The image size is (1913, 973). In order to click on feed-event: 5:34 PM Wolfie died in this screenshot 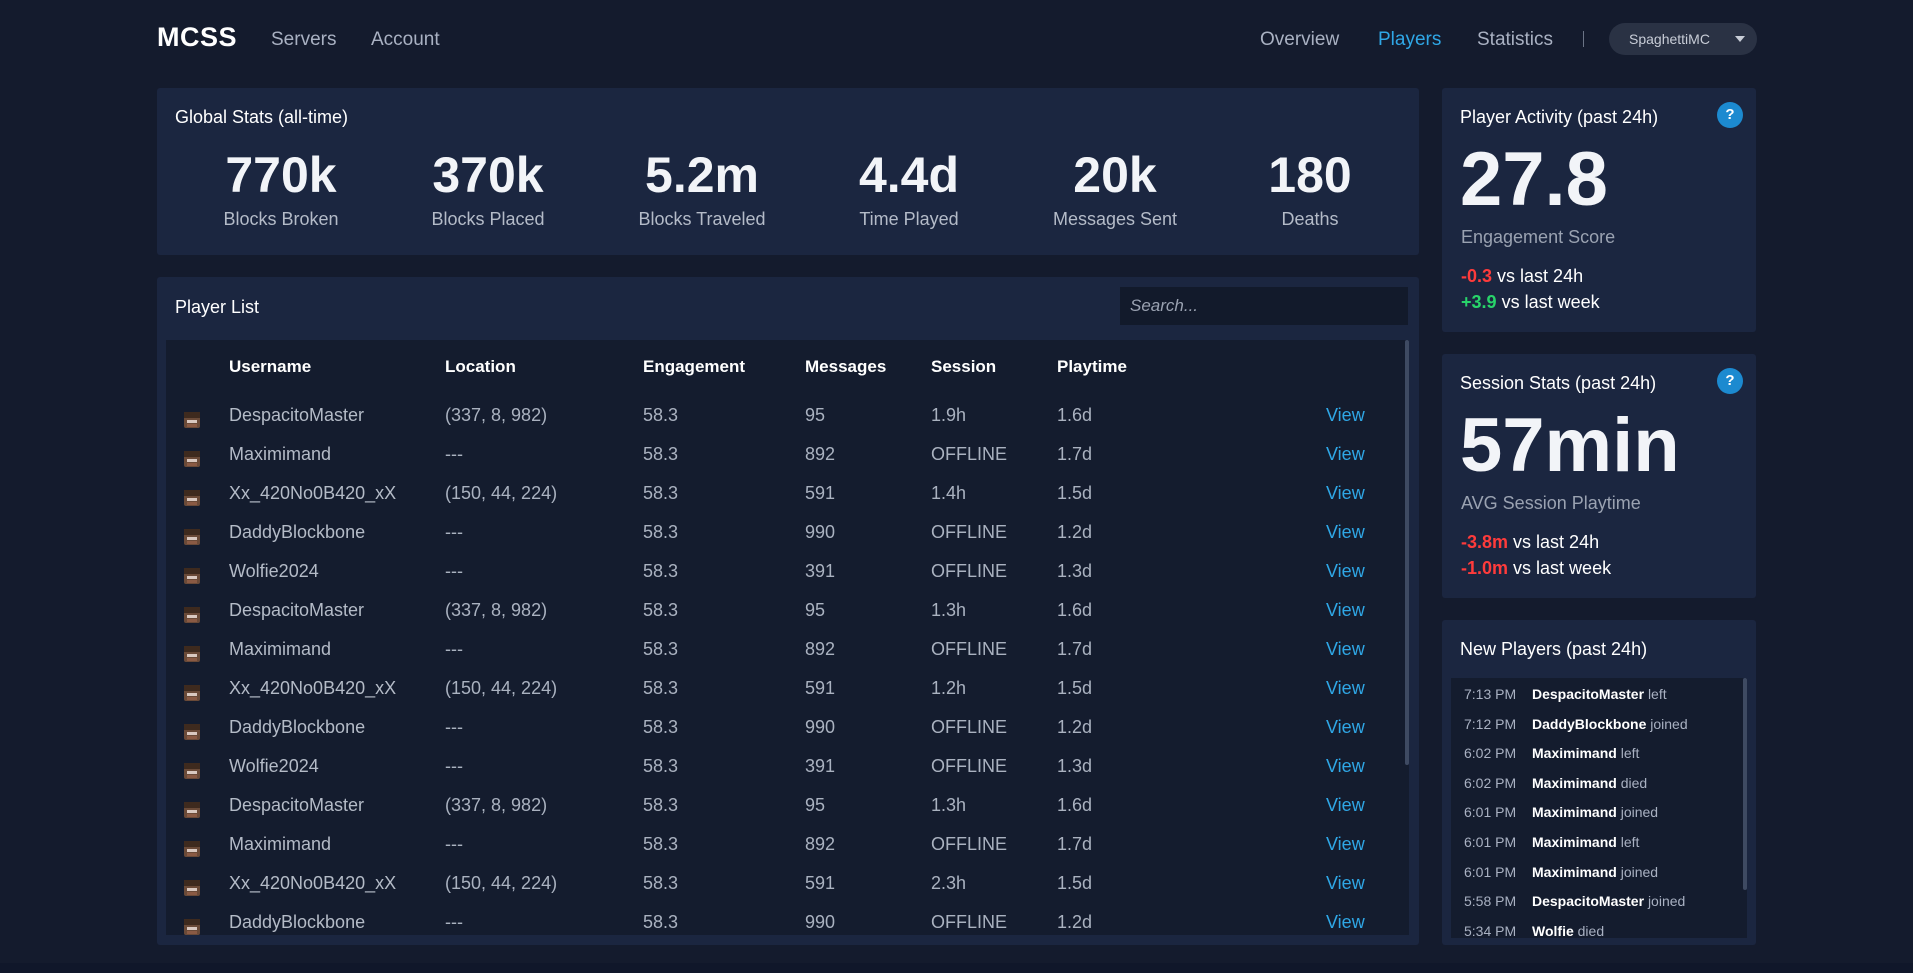, I will do `click(1534, 931)`.